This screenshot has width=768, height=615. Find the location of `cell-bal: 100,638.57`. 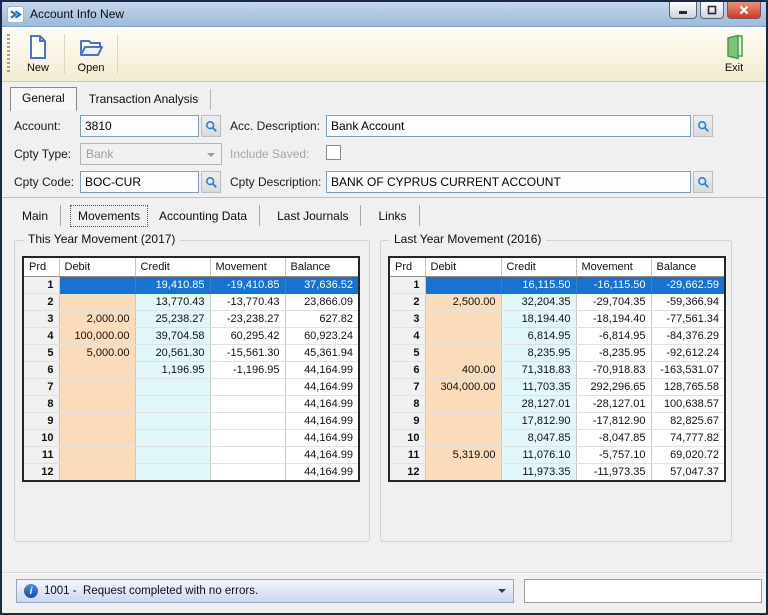

cell-bal: 100,638.57 is located at coordinates (688, 404).